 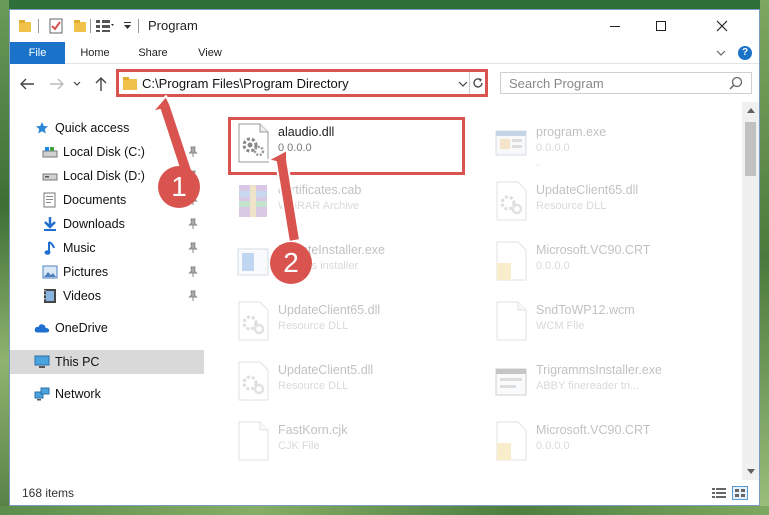 What do you see at coordinates (50, 248) in the screenshot?
I see `music-icon` at bounding box center [50, 248].